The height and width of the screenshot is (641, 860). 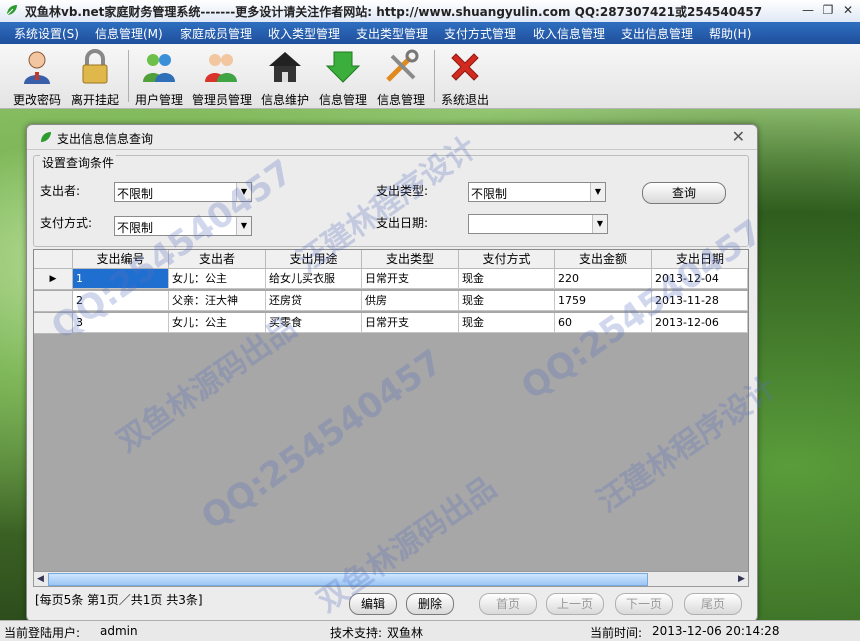 What do you see at coordinates (741, 579) in the screenshot?
I see `scroll-right-icon: ▶` at bounding box center [741, 579].